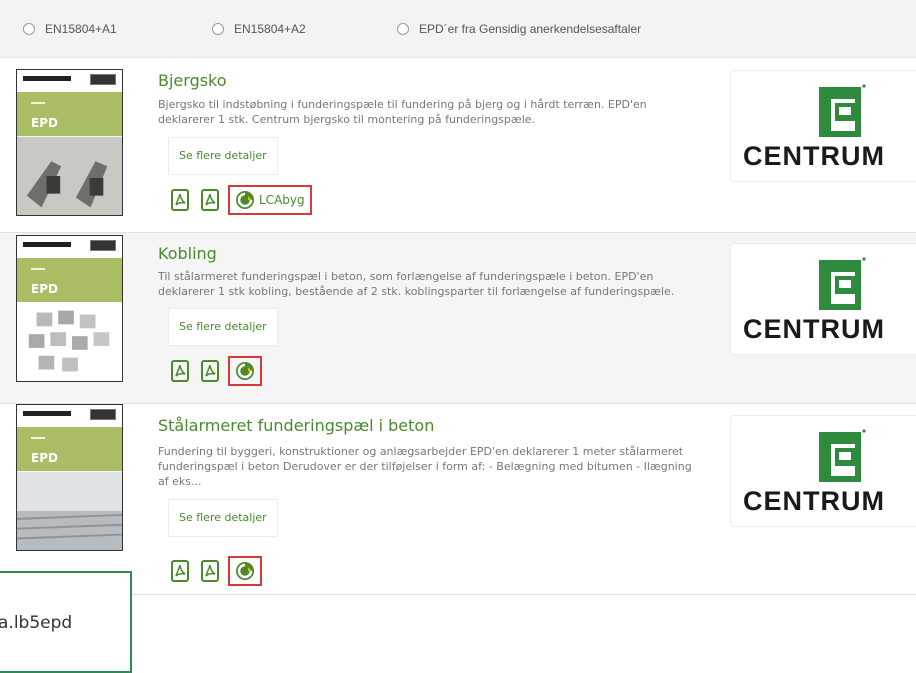  What do you see at coordinates (282, 200) in the screenshot?
I see `lcabyg-label: LCAbyg` at bounding box center [282, 200].